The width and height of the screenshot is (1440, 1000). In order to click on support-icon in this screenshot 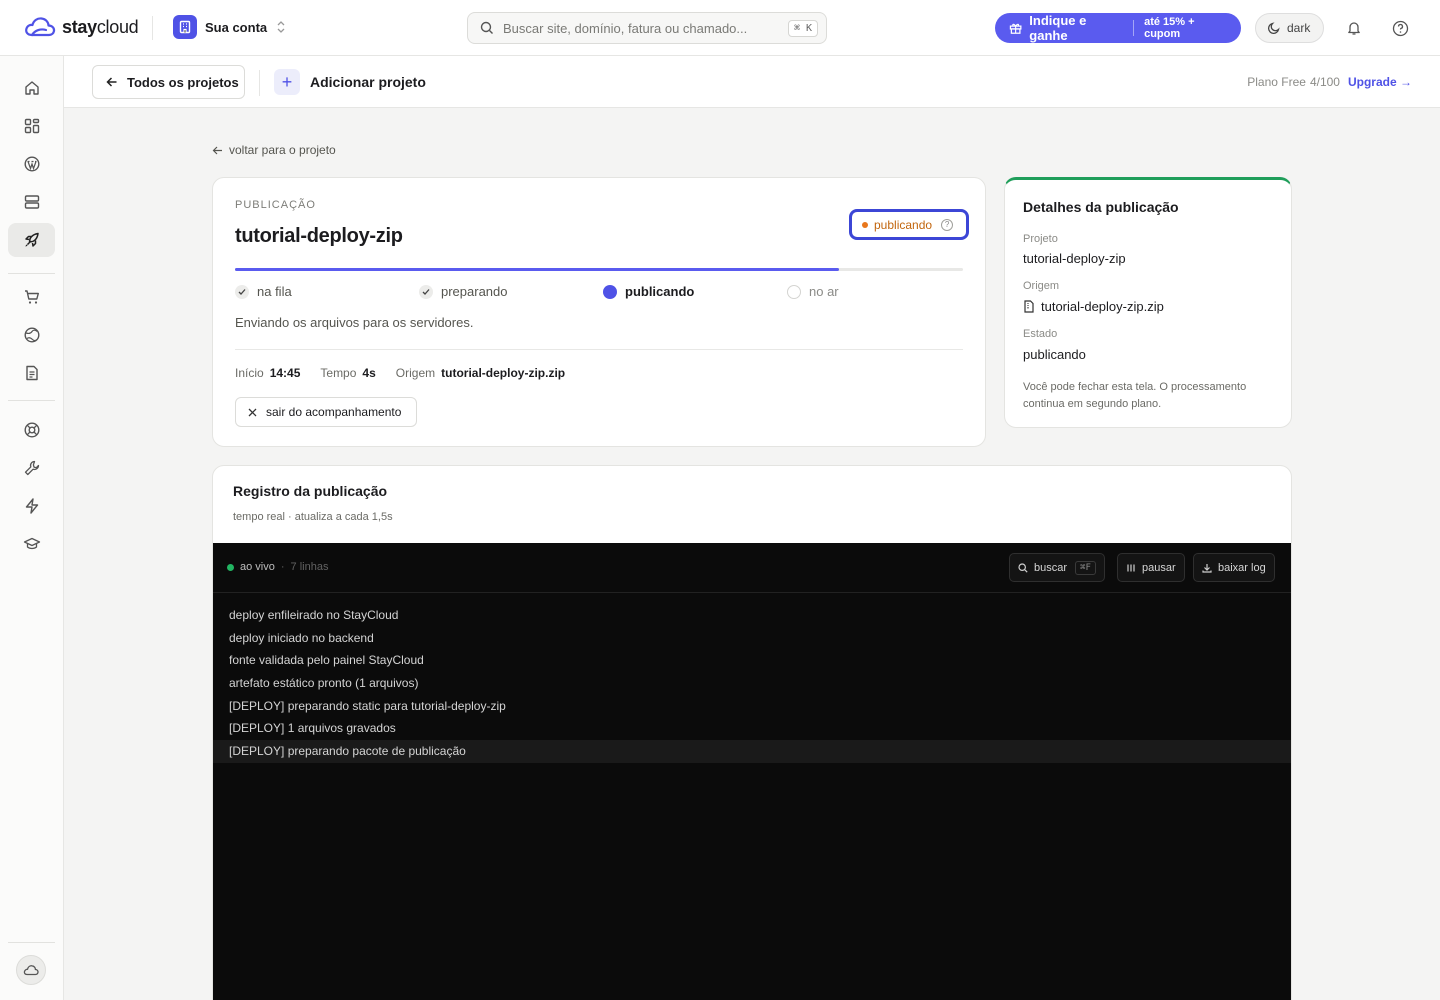, I will do `click(31, 430)`.